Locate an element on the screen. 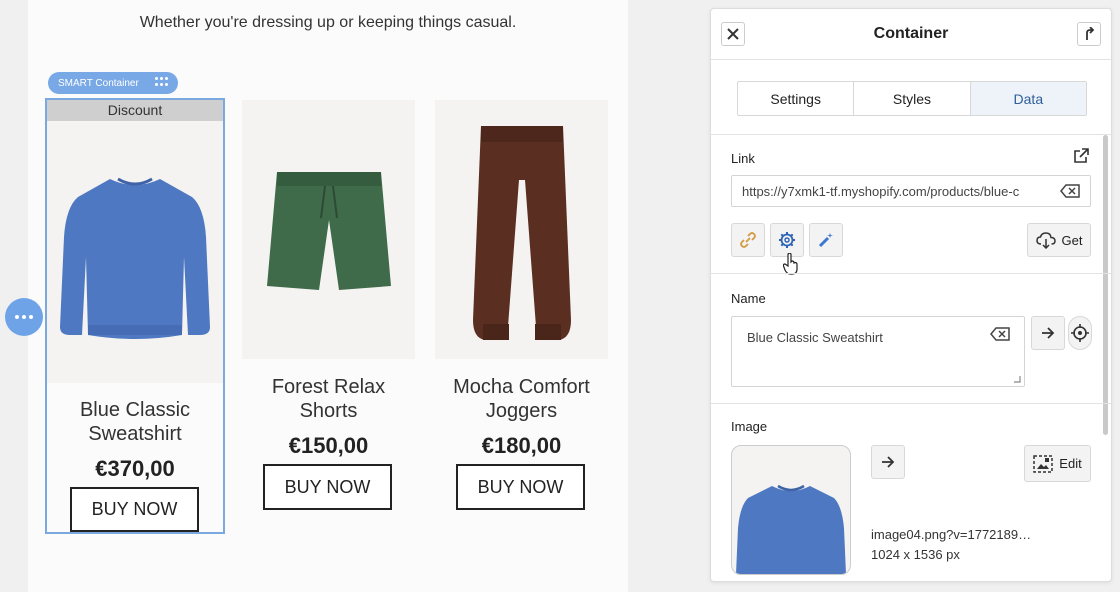 This screenshot has width=1120, height=592. hand-cursor-icon is located at coordinates (790, 264).